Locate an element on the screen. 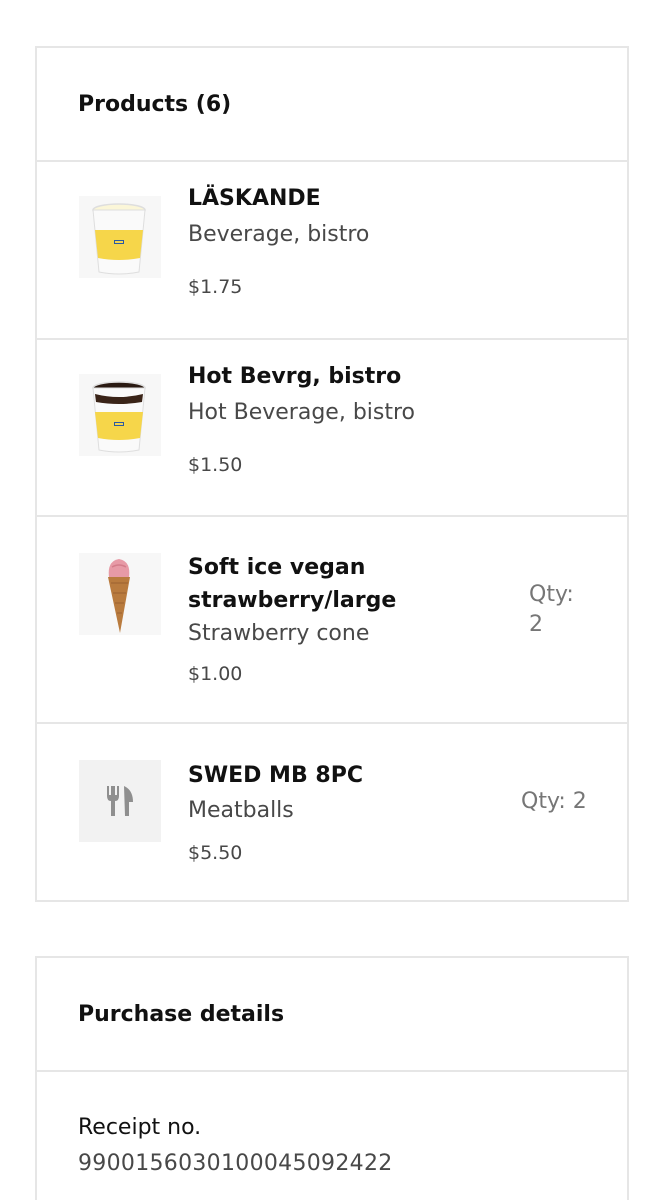 This screenshot has width=664, height=1200. product-description: Meatballs is located at coordinates (241, 810).